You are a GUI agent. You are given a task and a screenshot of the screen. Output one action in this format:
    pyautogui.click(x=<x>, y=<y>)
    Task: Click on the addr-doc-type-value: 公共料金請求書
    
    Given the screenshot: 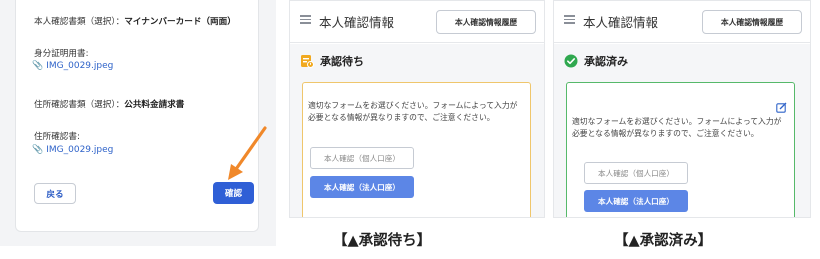 What is the action you would take?
    pyautogui.click(x=154, y=105)
    